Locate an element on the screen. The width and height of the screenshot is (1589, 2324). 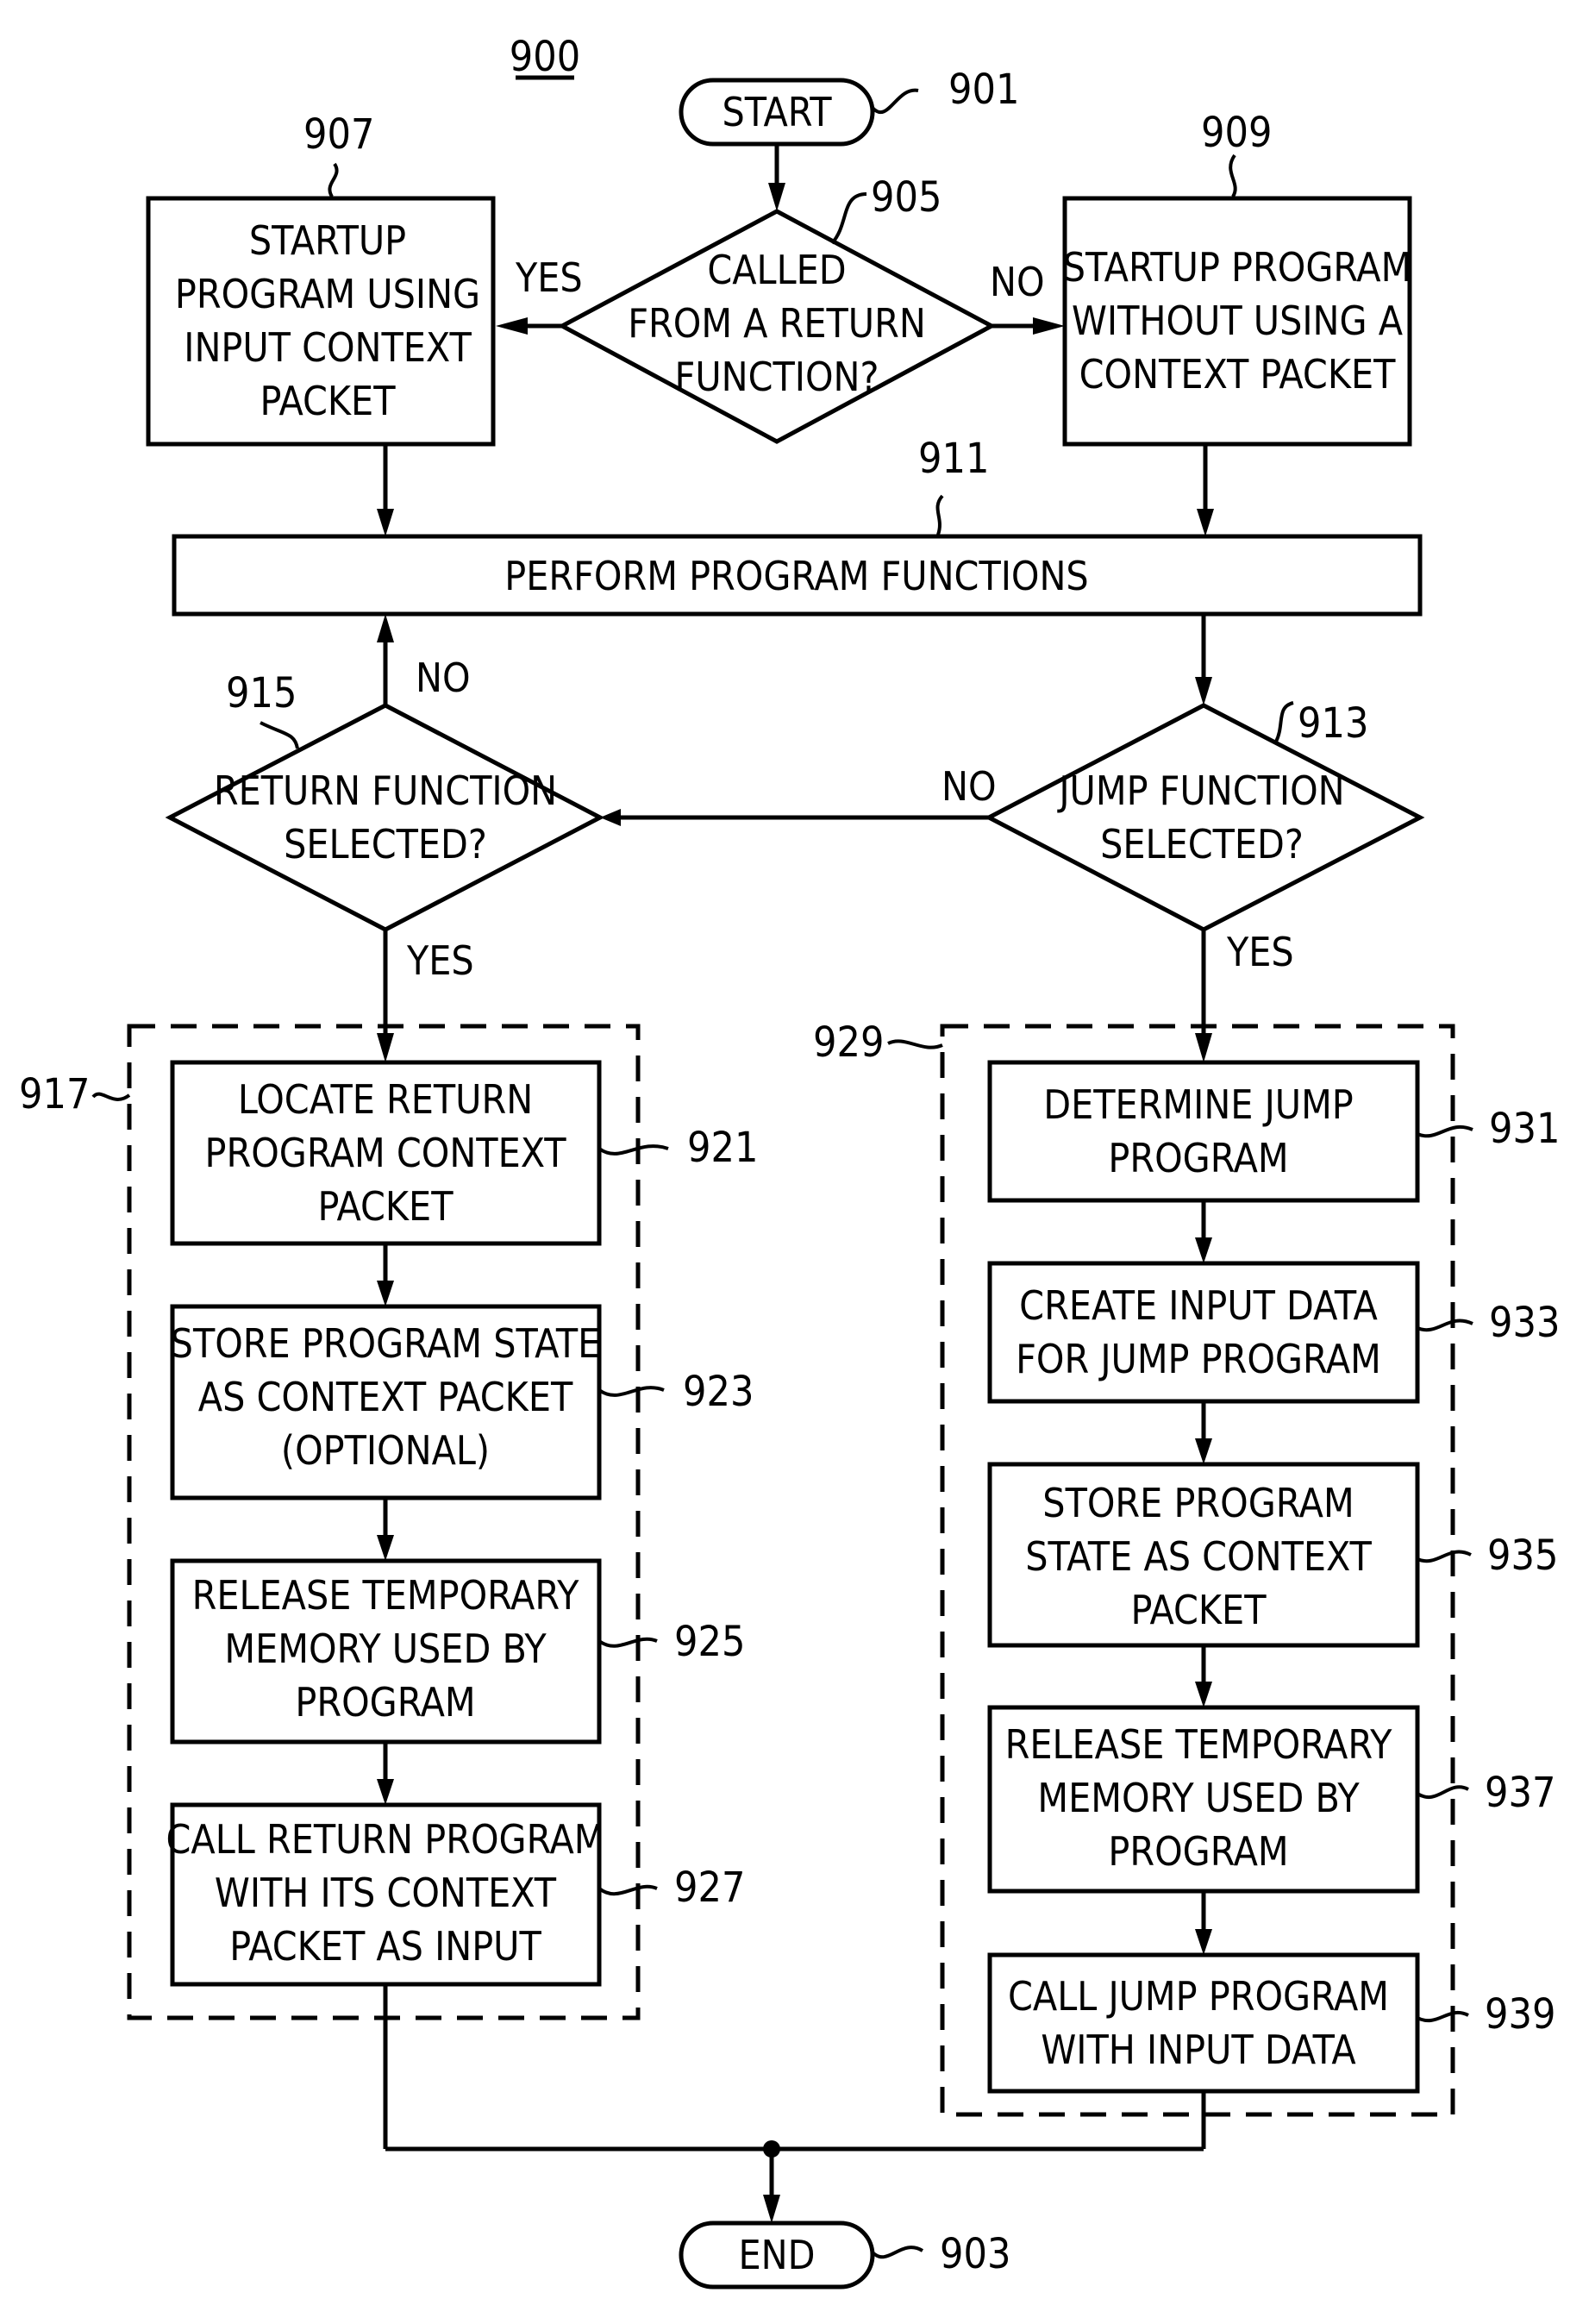
label-line: CREATE INPUT DATA is located at coordinates (1198, 1305).